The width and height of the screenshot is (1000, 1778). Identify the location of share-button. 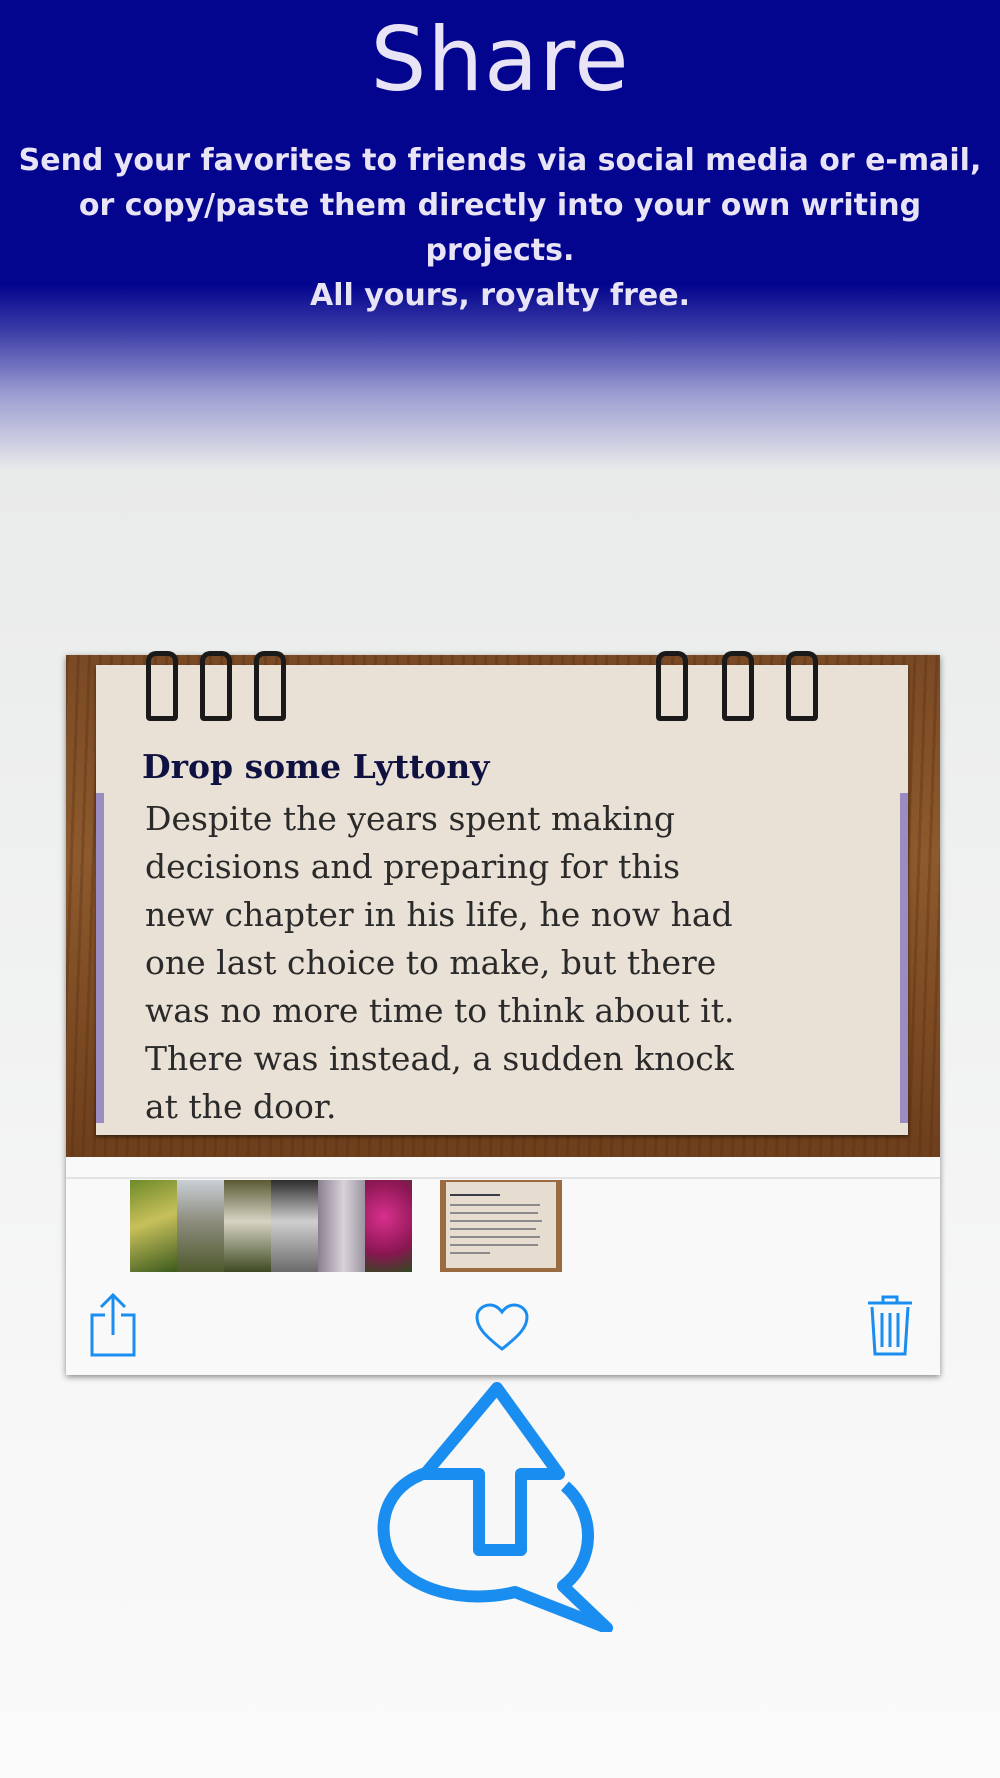
(113, 1326).